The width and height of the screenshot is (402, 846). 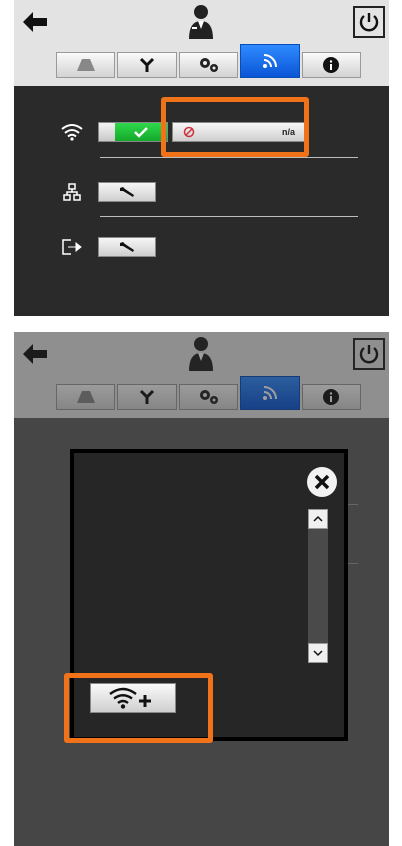 I want to click on scroll-up-button, so click(x=318, y=519).